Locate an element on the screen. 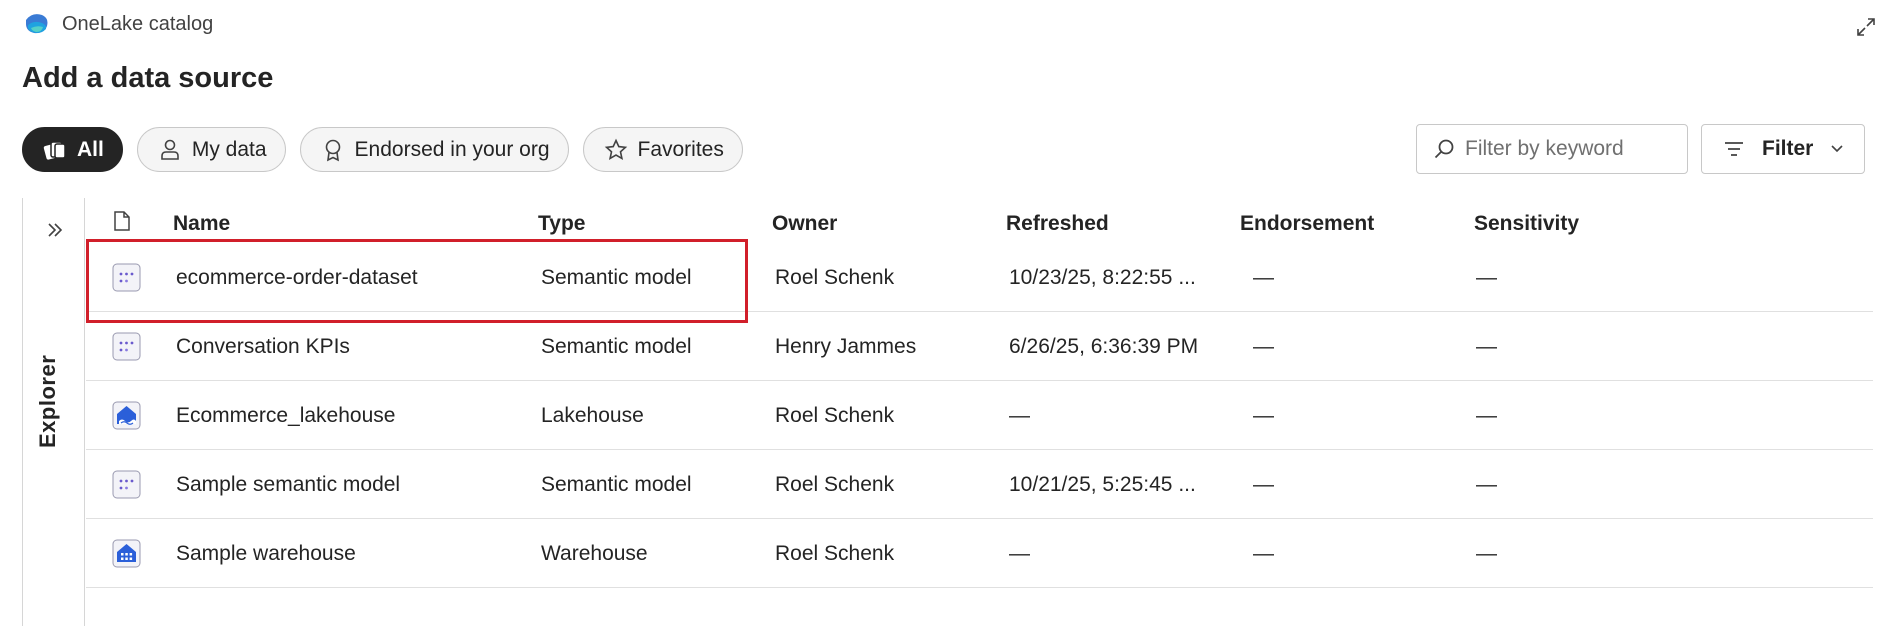  item-name: Conversation KPIs is located at coordinates (263, 347).